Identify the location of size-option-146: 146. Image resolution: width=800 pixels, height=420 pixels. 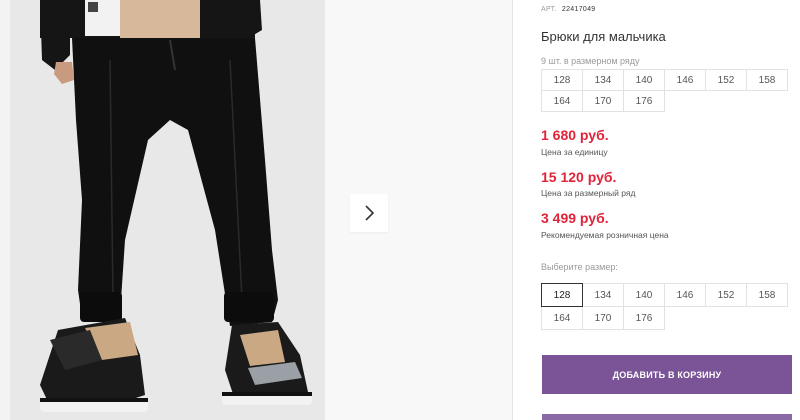
(685, 295).